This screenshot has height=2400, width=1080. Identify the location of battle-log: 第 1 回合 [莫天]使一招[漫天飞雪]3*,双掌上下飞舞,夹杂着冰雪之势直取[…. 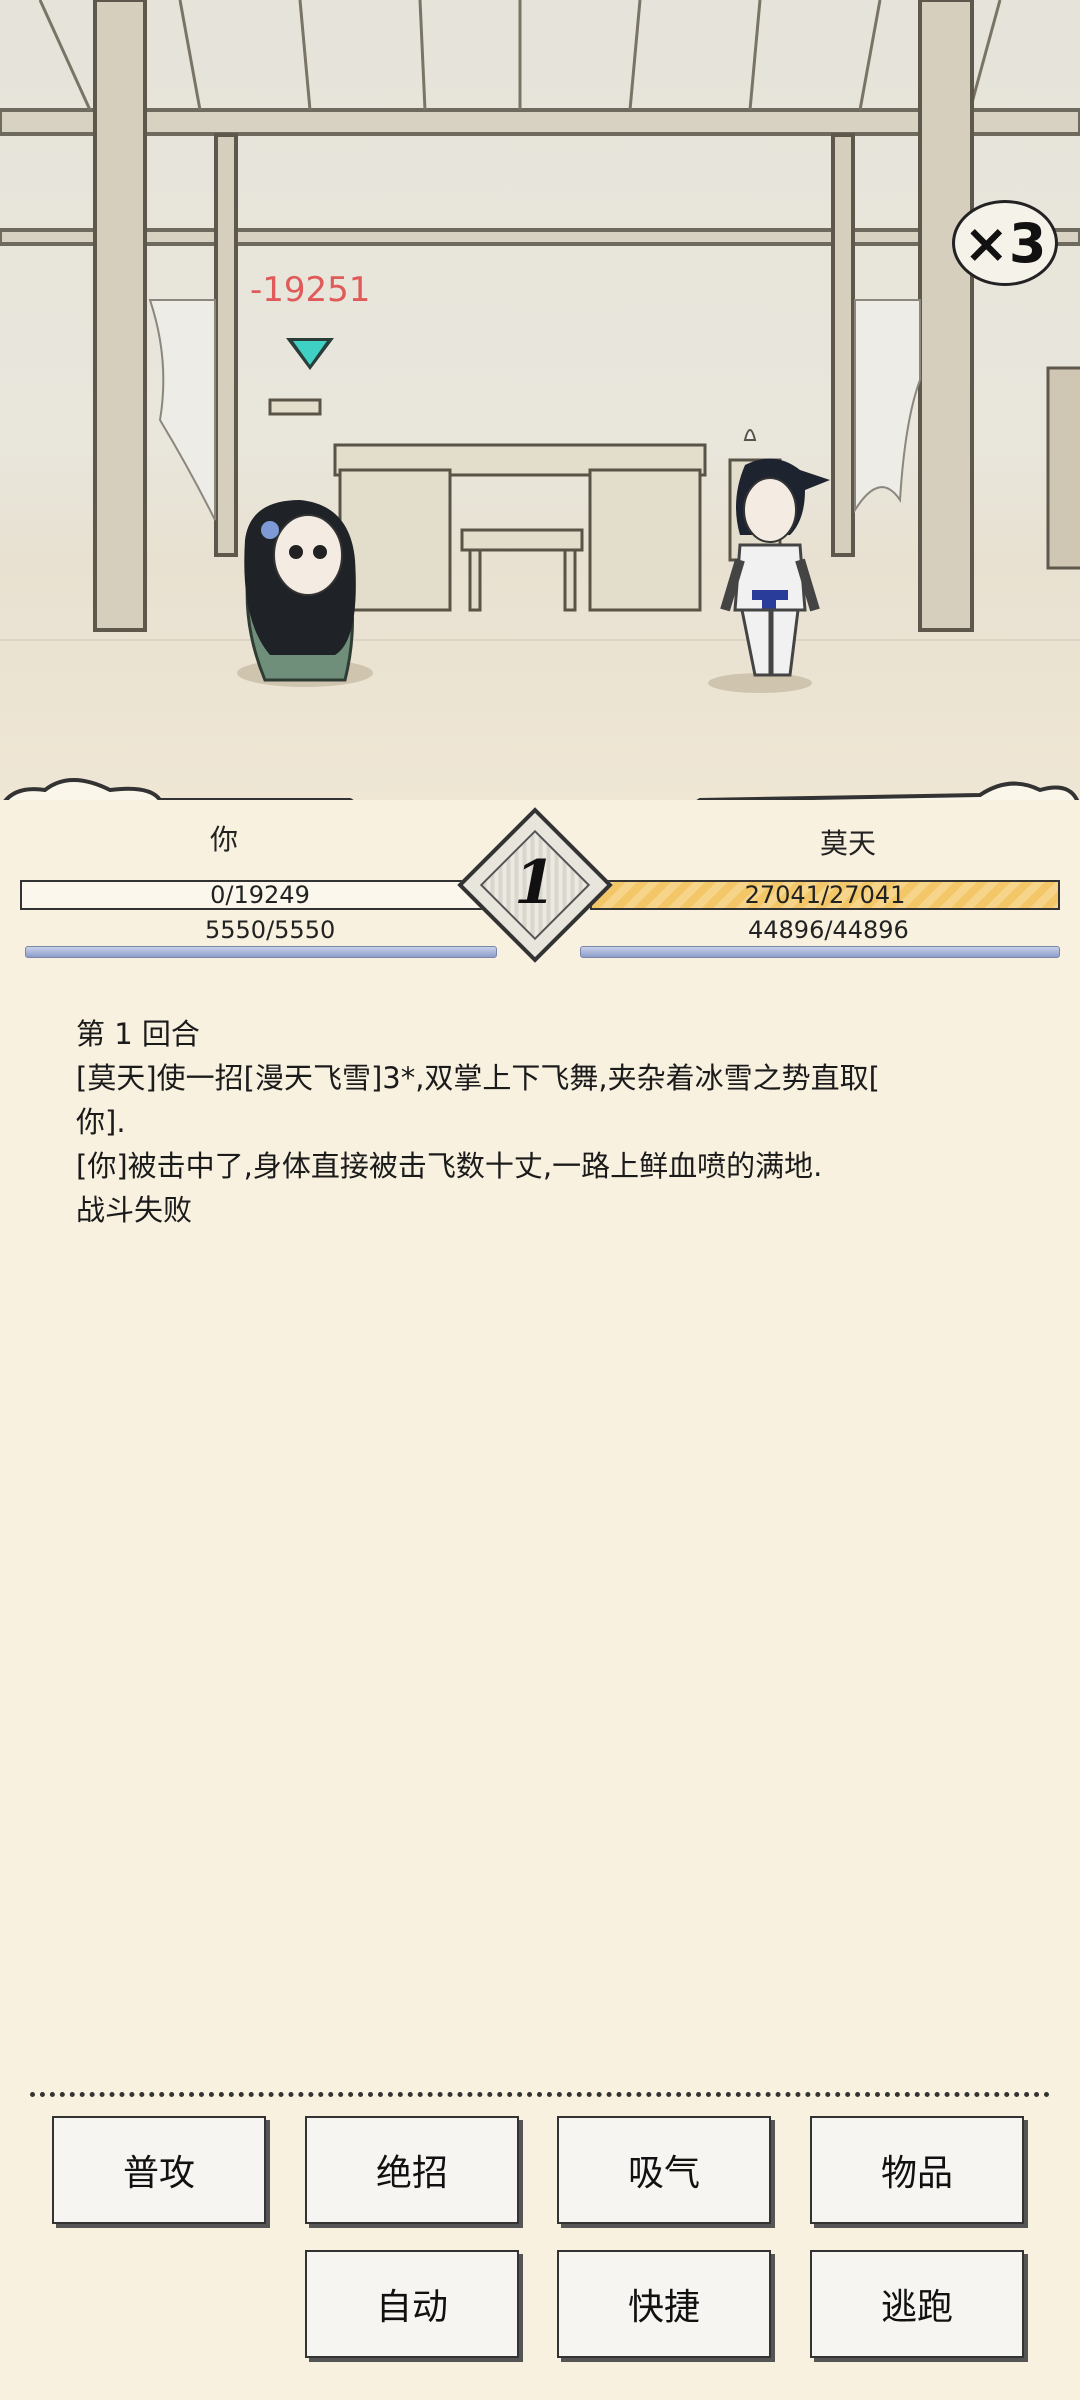
(541, 1122).